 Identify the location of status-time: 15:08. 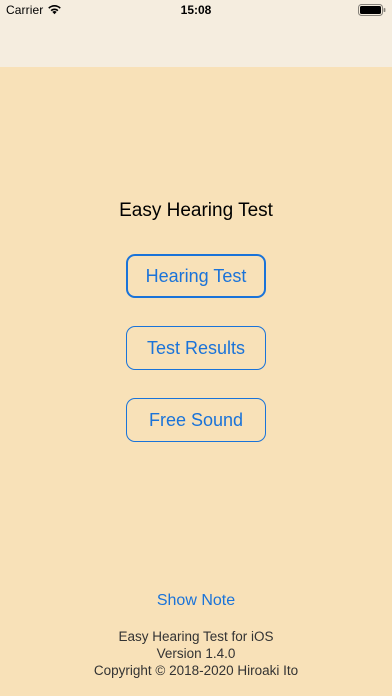
(196, 10).